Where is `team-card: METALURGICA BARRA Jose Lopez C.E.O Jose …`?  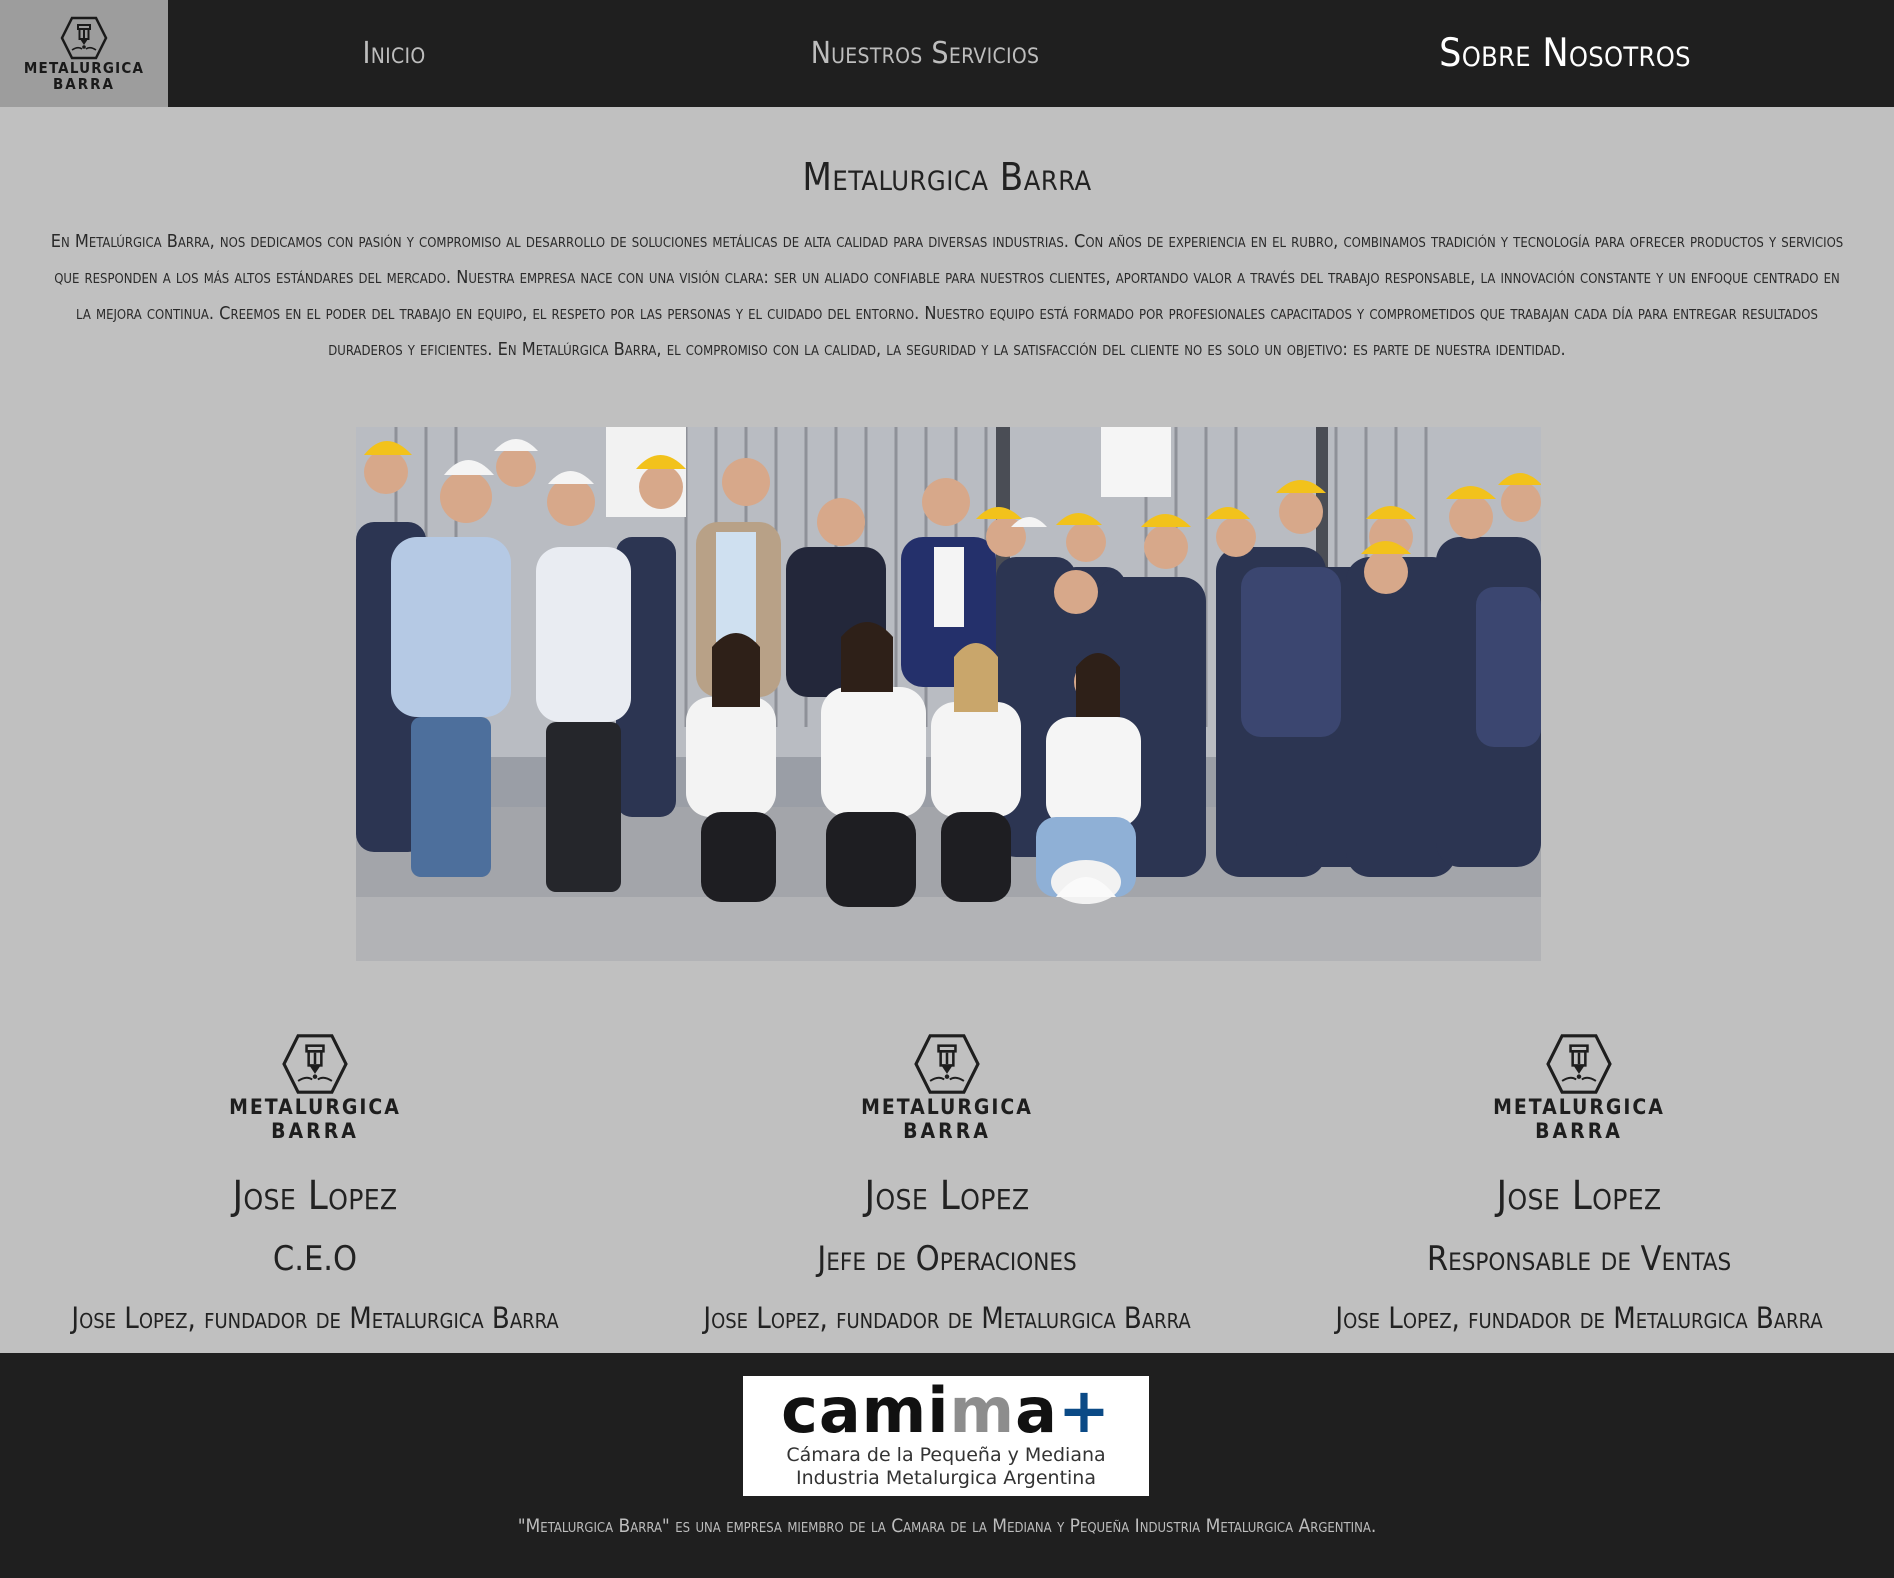 team-card: METALURGICA BARRA Jose Lopez C.E.O Jose … is located at coordinates (315, 1188).